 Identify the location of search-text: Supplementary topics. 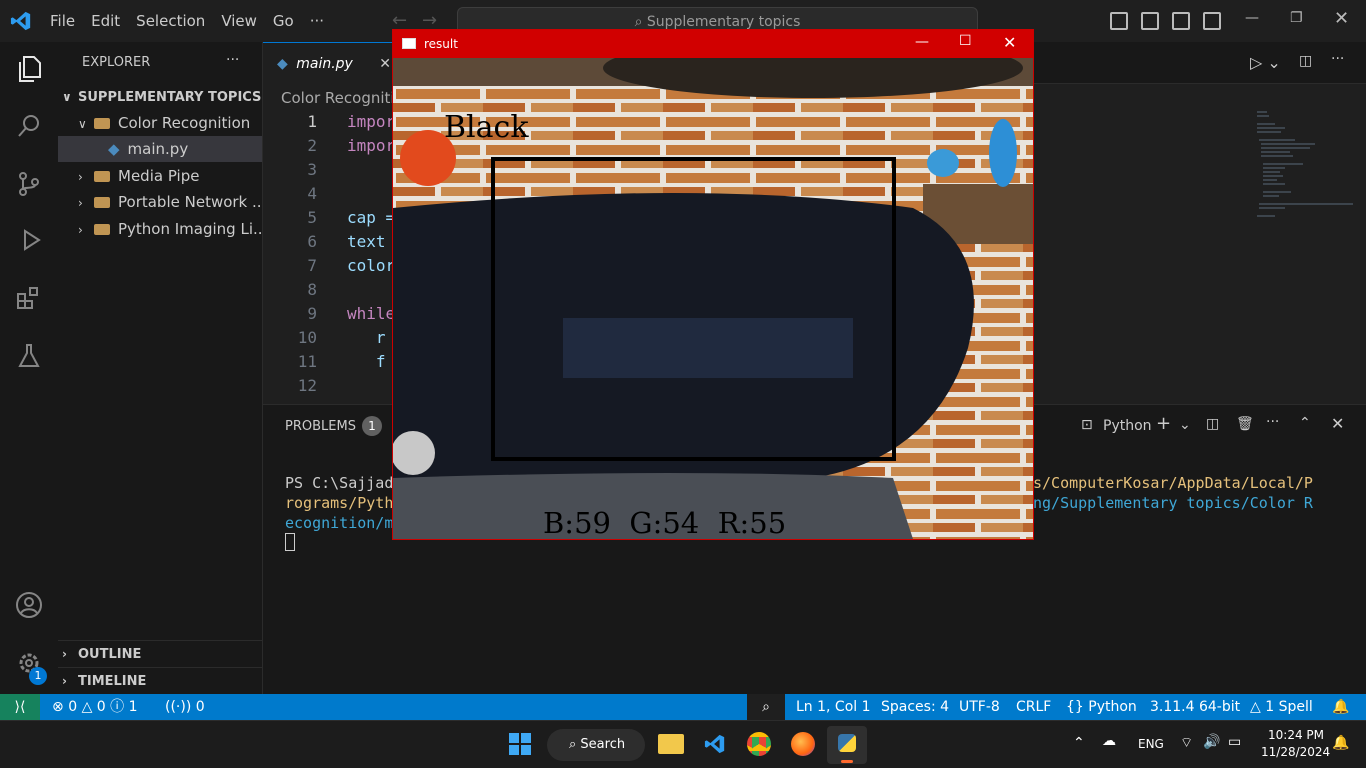
(723, 22).